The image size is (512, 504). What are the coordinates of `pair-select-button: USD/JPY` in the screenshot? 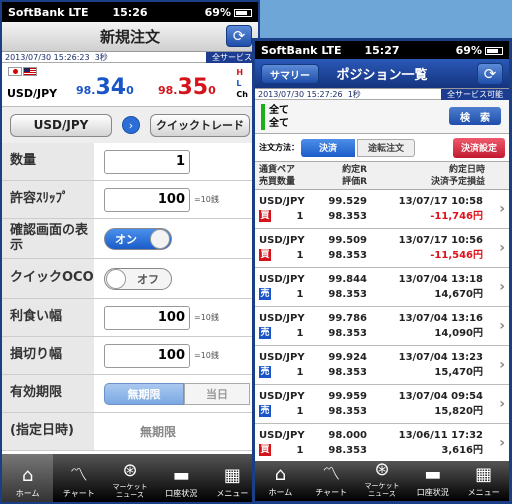 It's located at (61, 125).